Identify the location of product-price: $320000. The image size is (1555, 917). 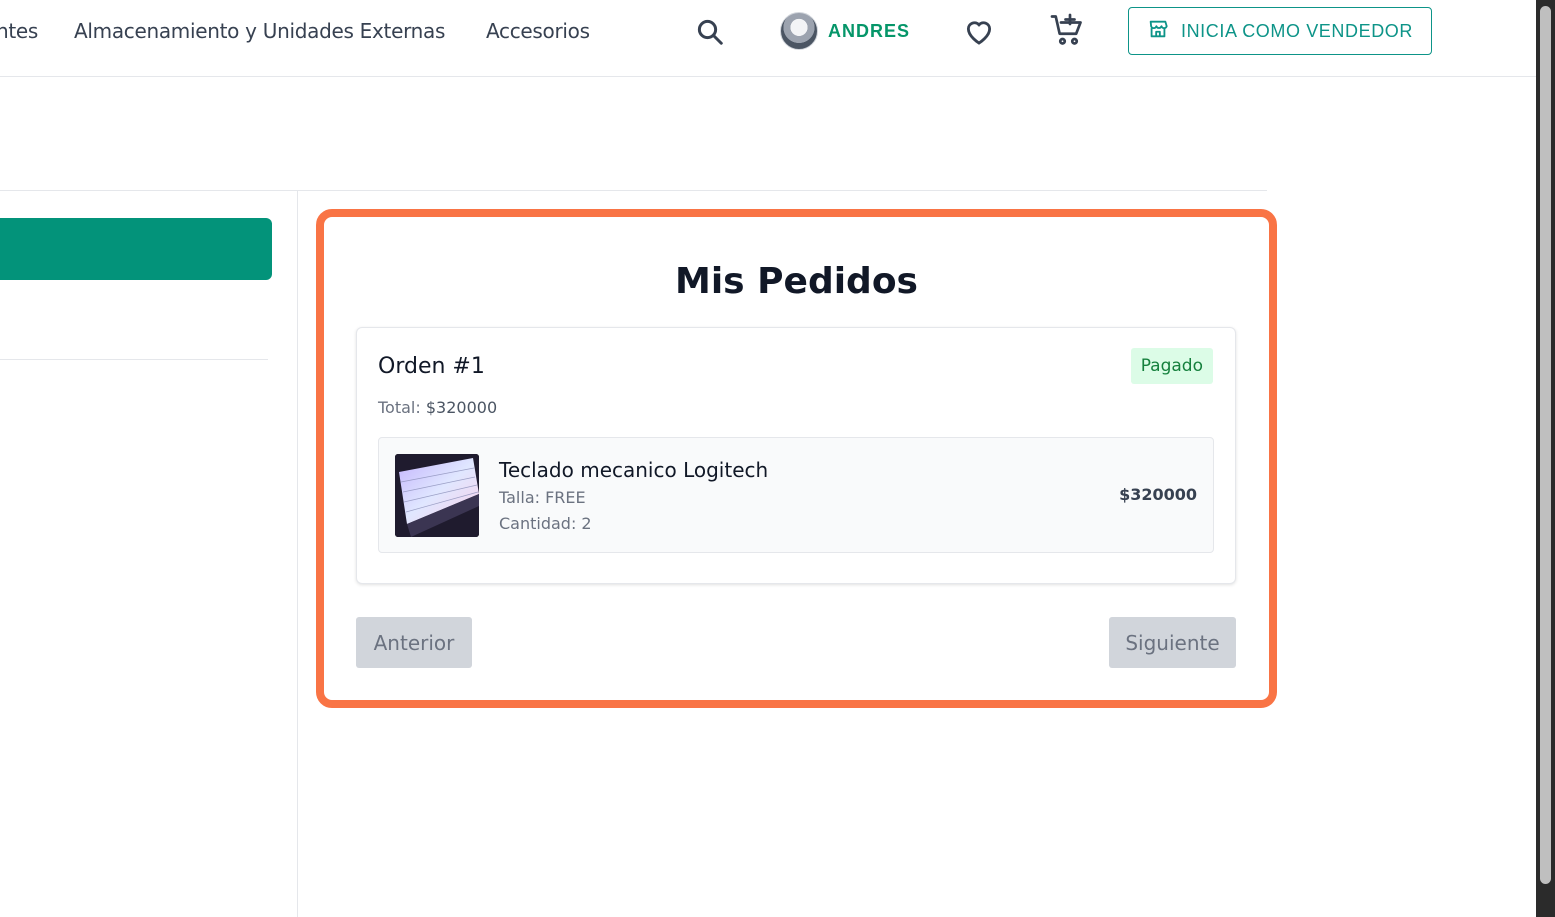
(1158, 494).